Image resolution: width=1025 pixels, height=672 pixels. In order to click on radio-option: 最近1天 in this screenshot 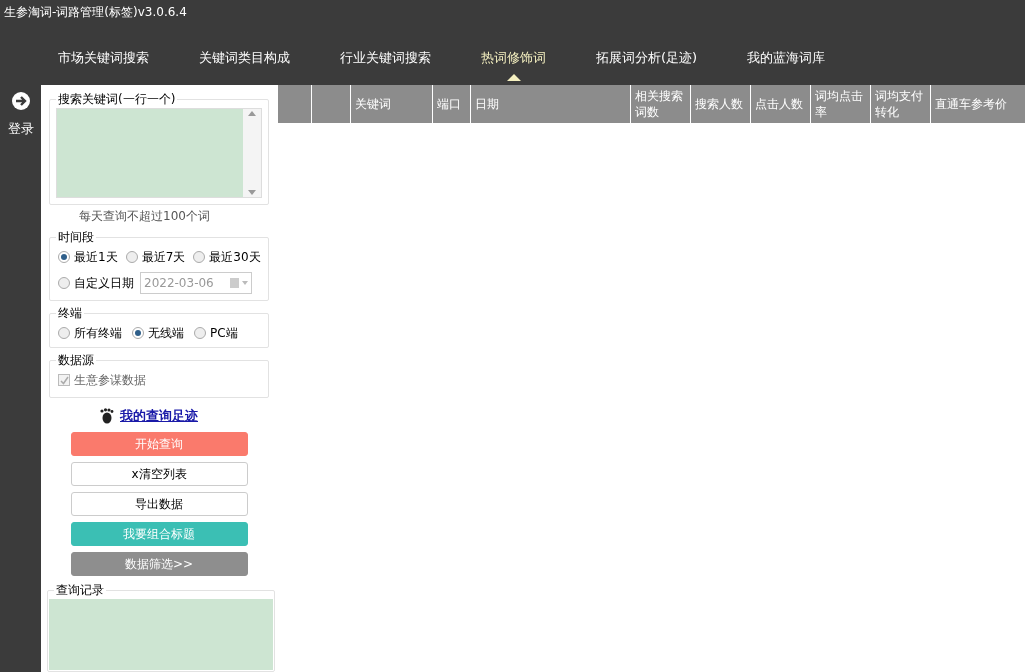, I will do `click(88, 257)`.